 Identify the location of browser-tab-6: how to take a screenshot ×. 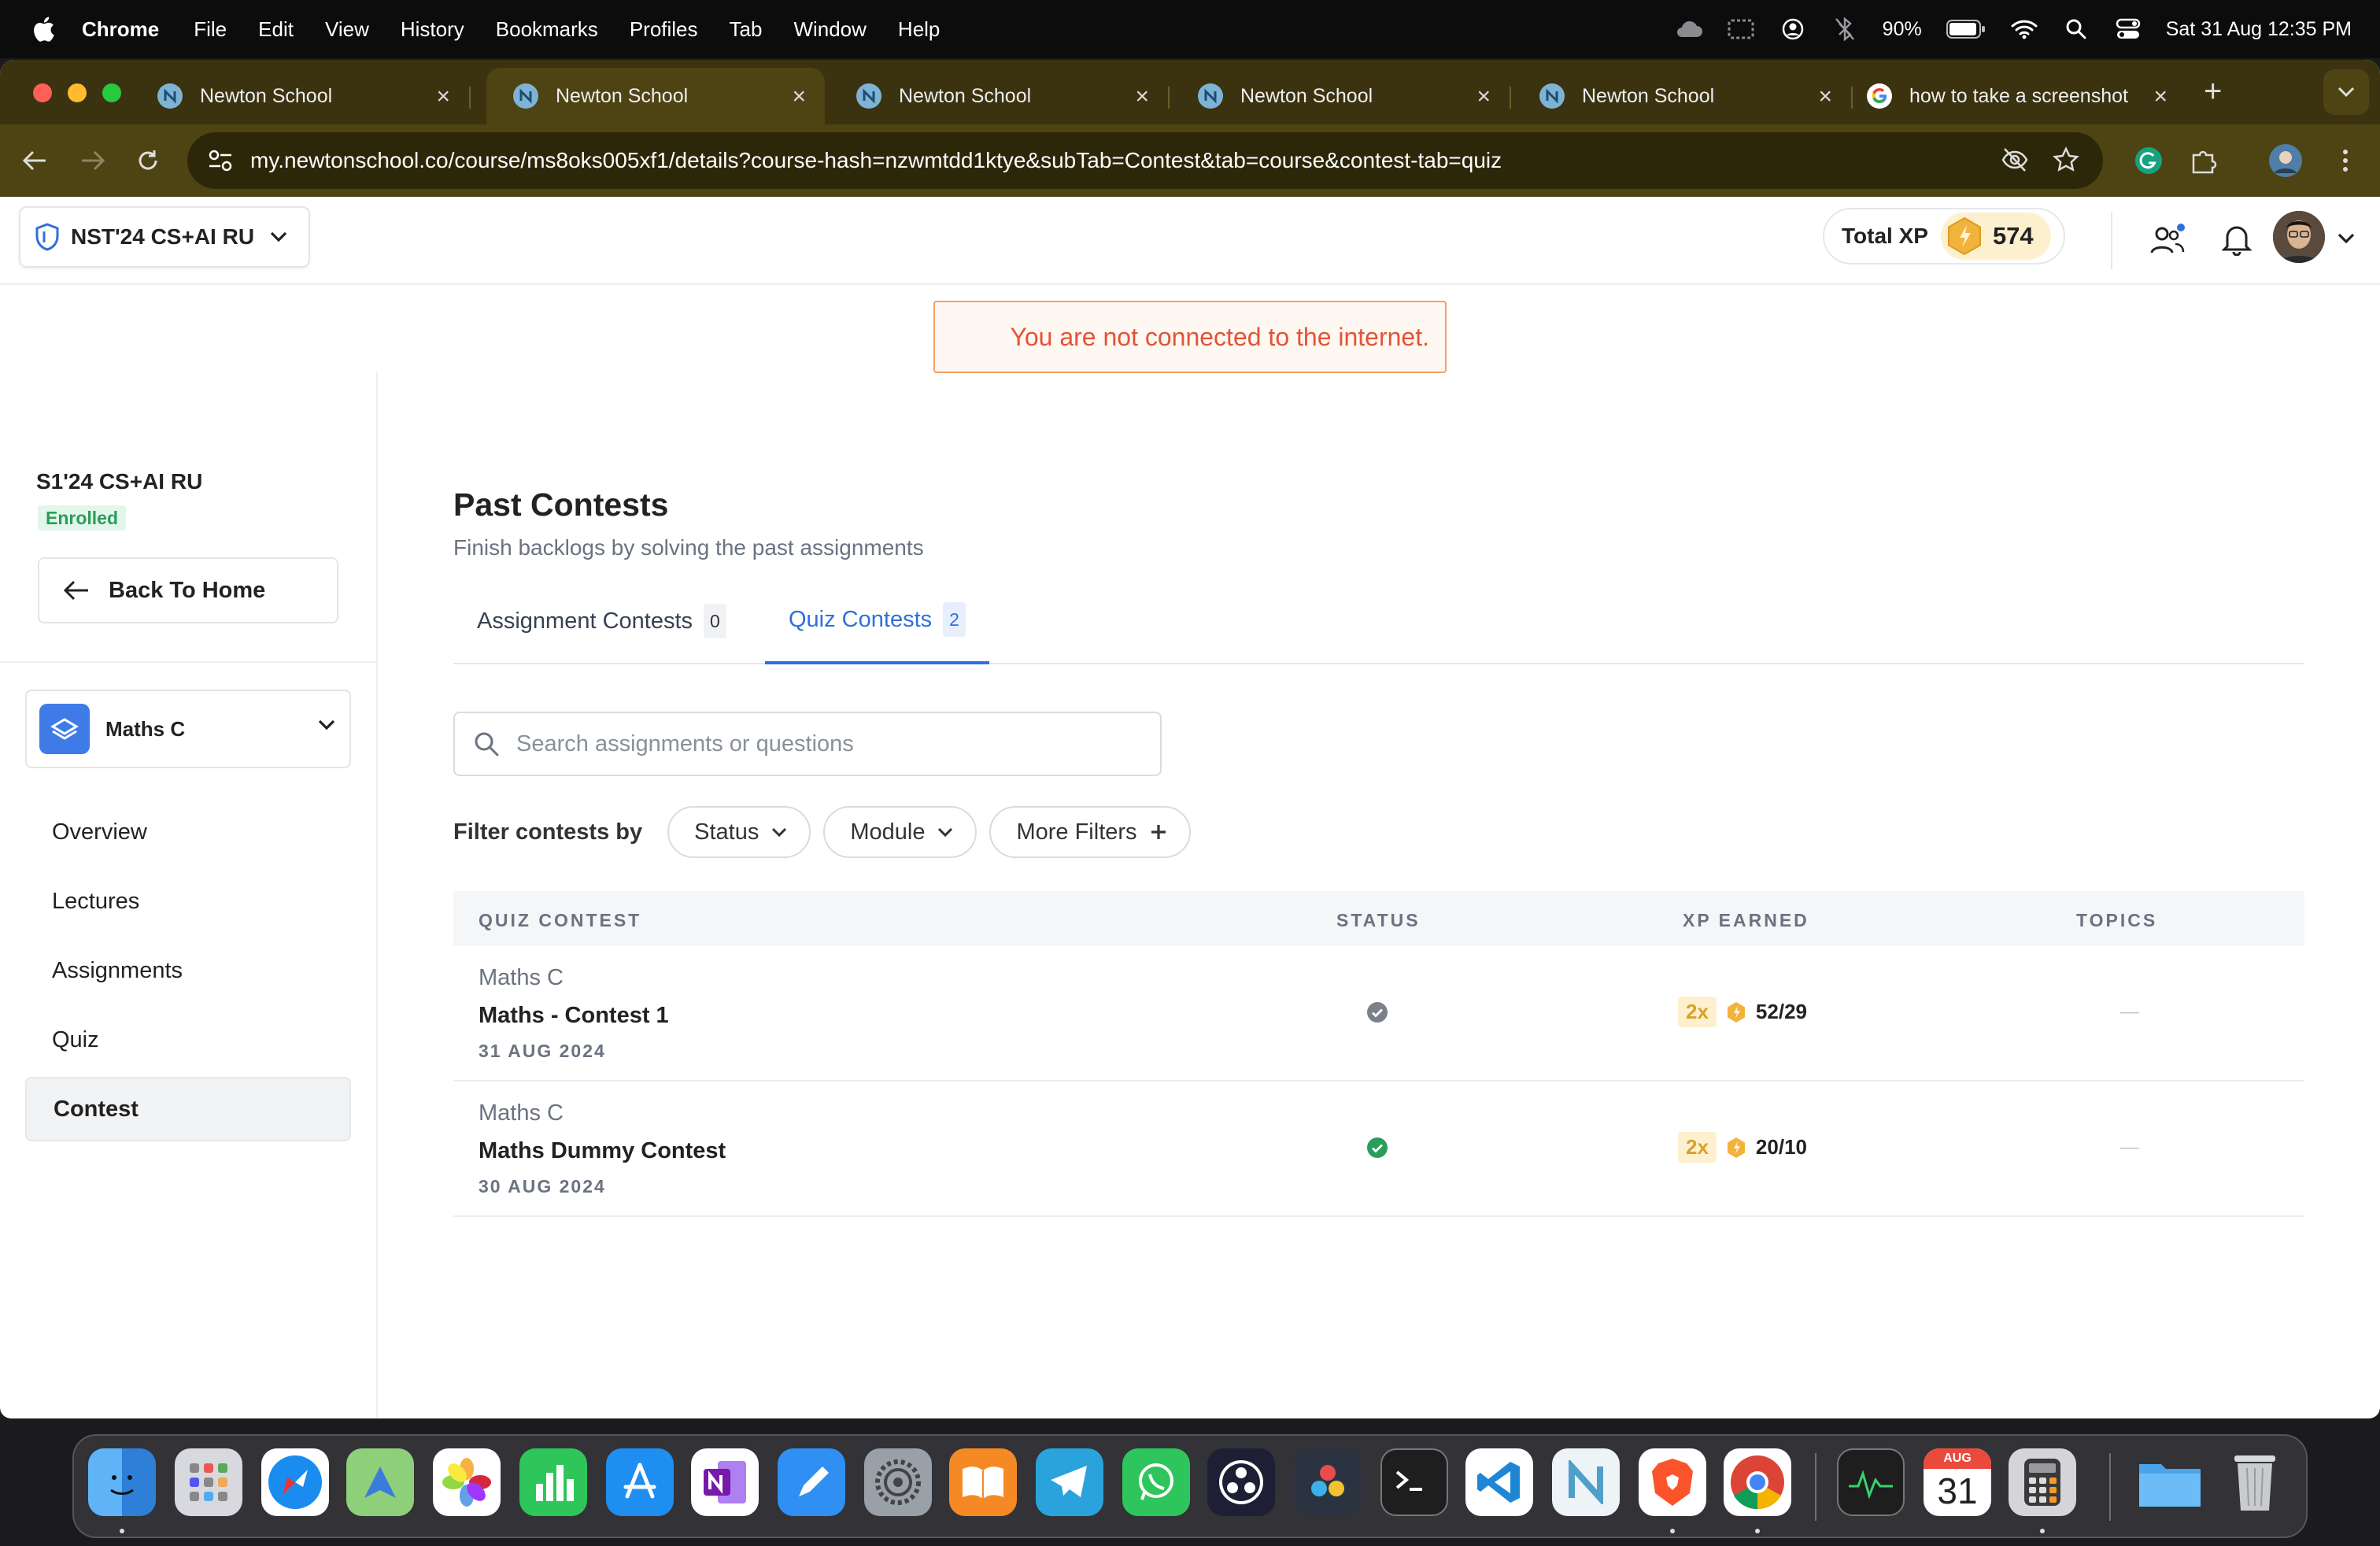
(2013, 96).